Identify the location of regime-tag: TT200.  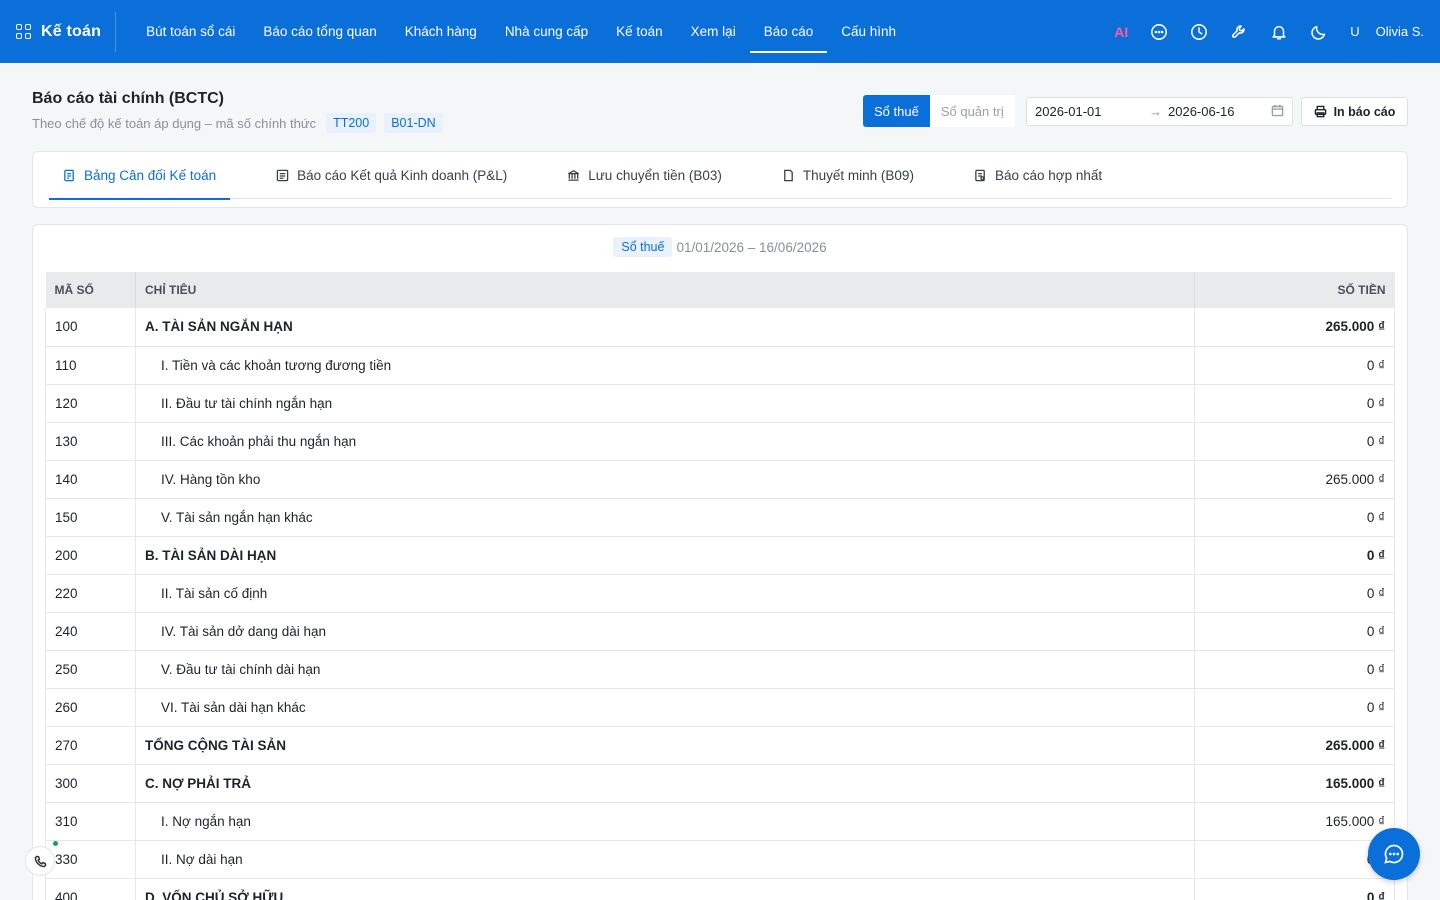
(351, 123).